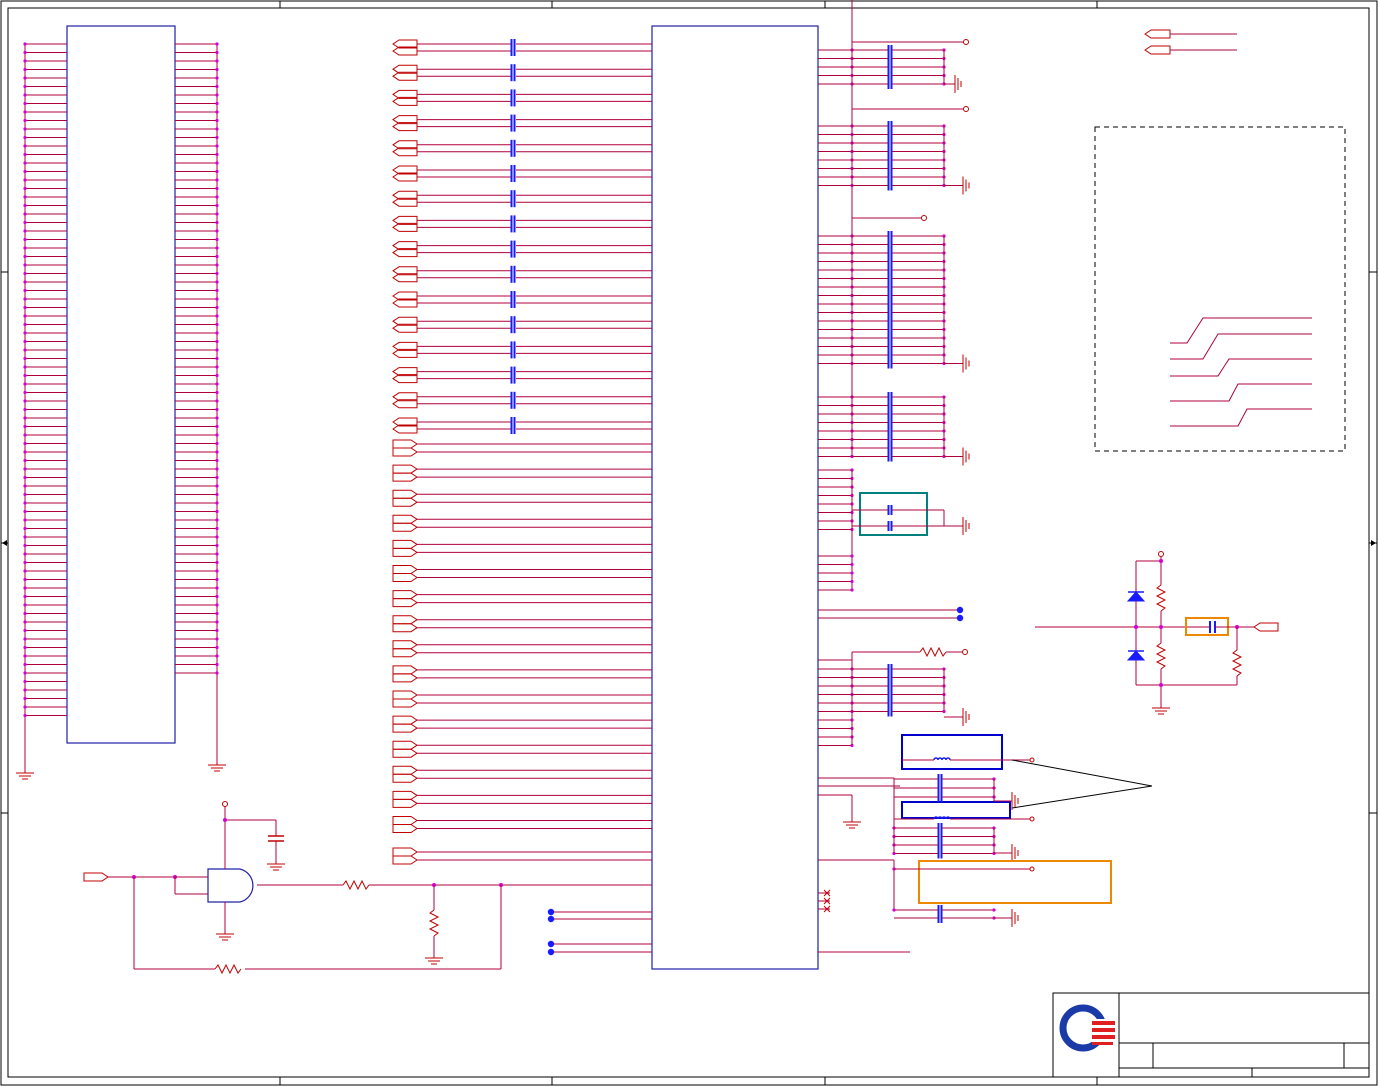 The width and height of the screenshot is (1379, 1087). I want to click on highlight-box-blue, so click(952, 752).